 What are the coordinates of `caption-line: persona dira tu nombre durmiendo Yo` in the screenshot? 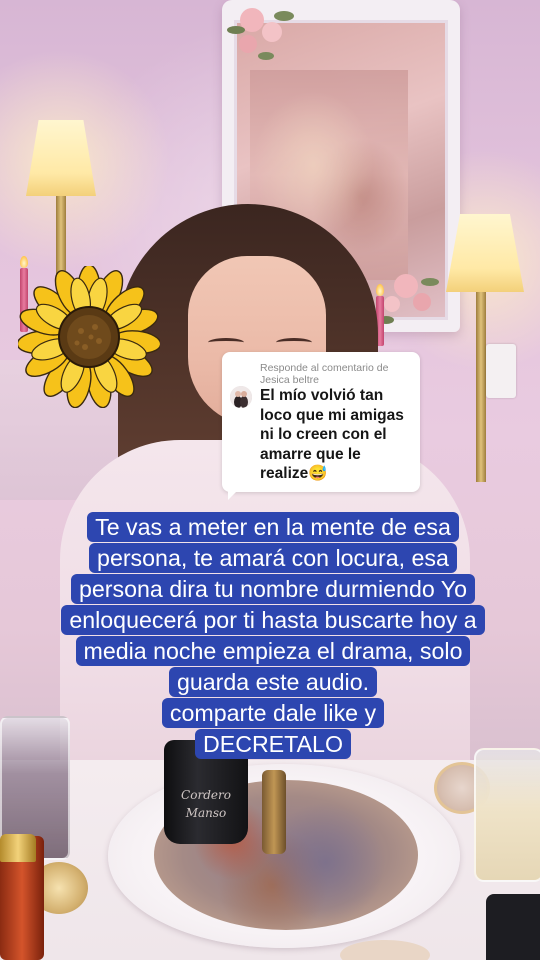 It's located at (272, 589).